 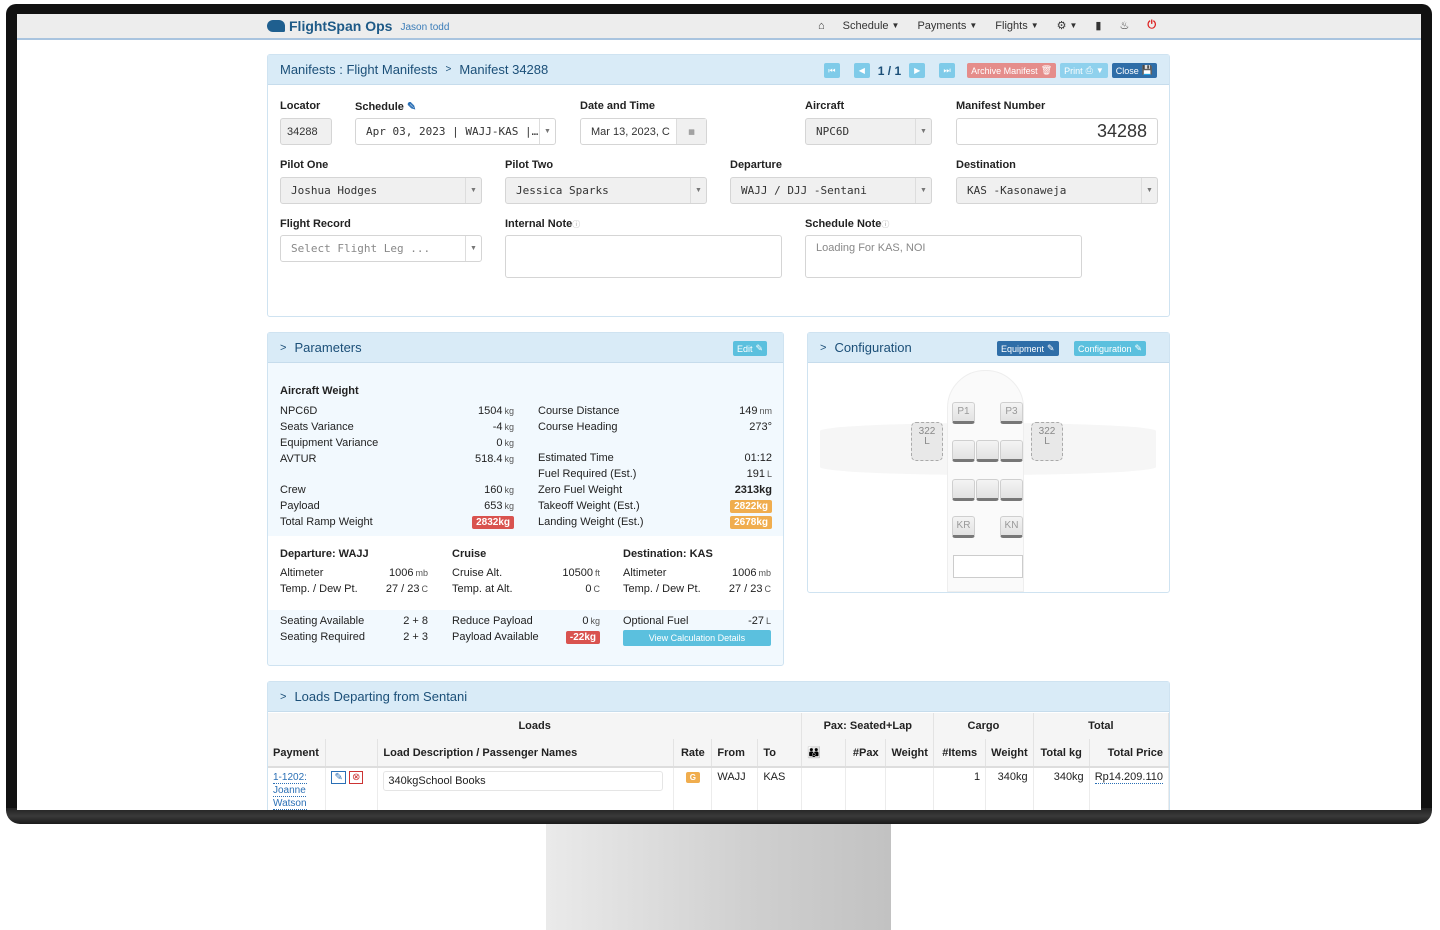 I want to click on close-button: Close 💾, so click(x=1134, y=70).